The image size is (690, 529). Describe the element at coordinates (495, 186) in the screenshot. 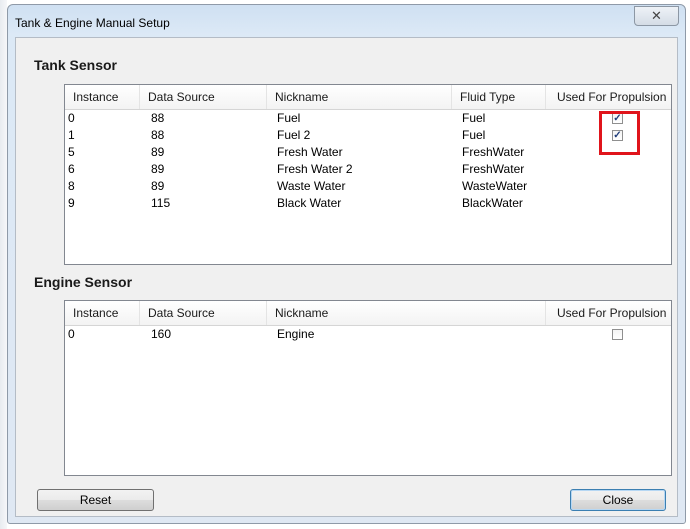

I see `cell-fluid-type: WasteWater` at that location.